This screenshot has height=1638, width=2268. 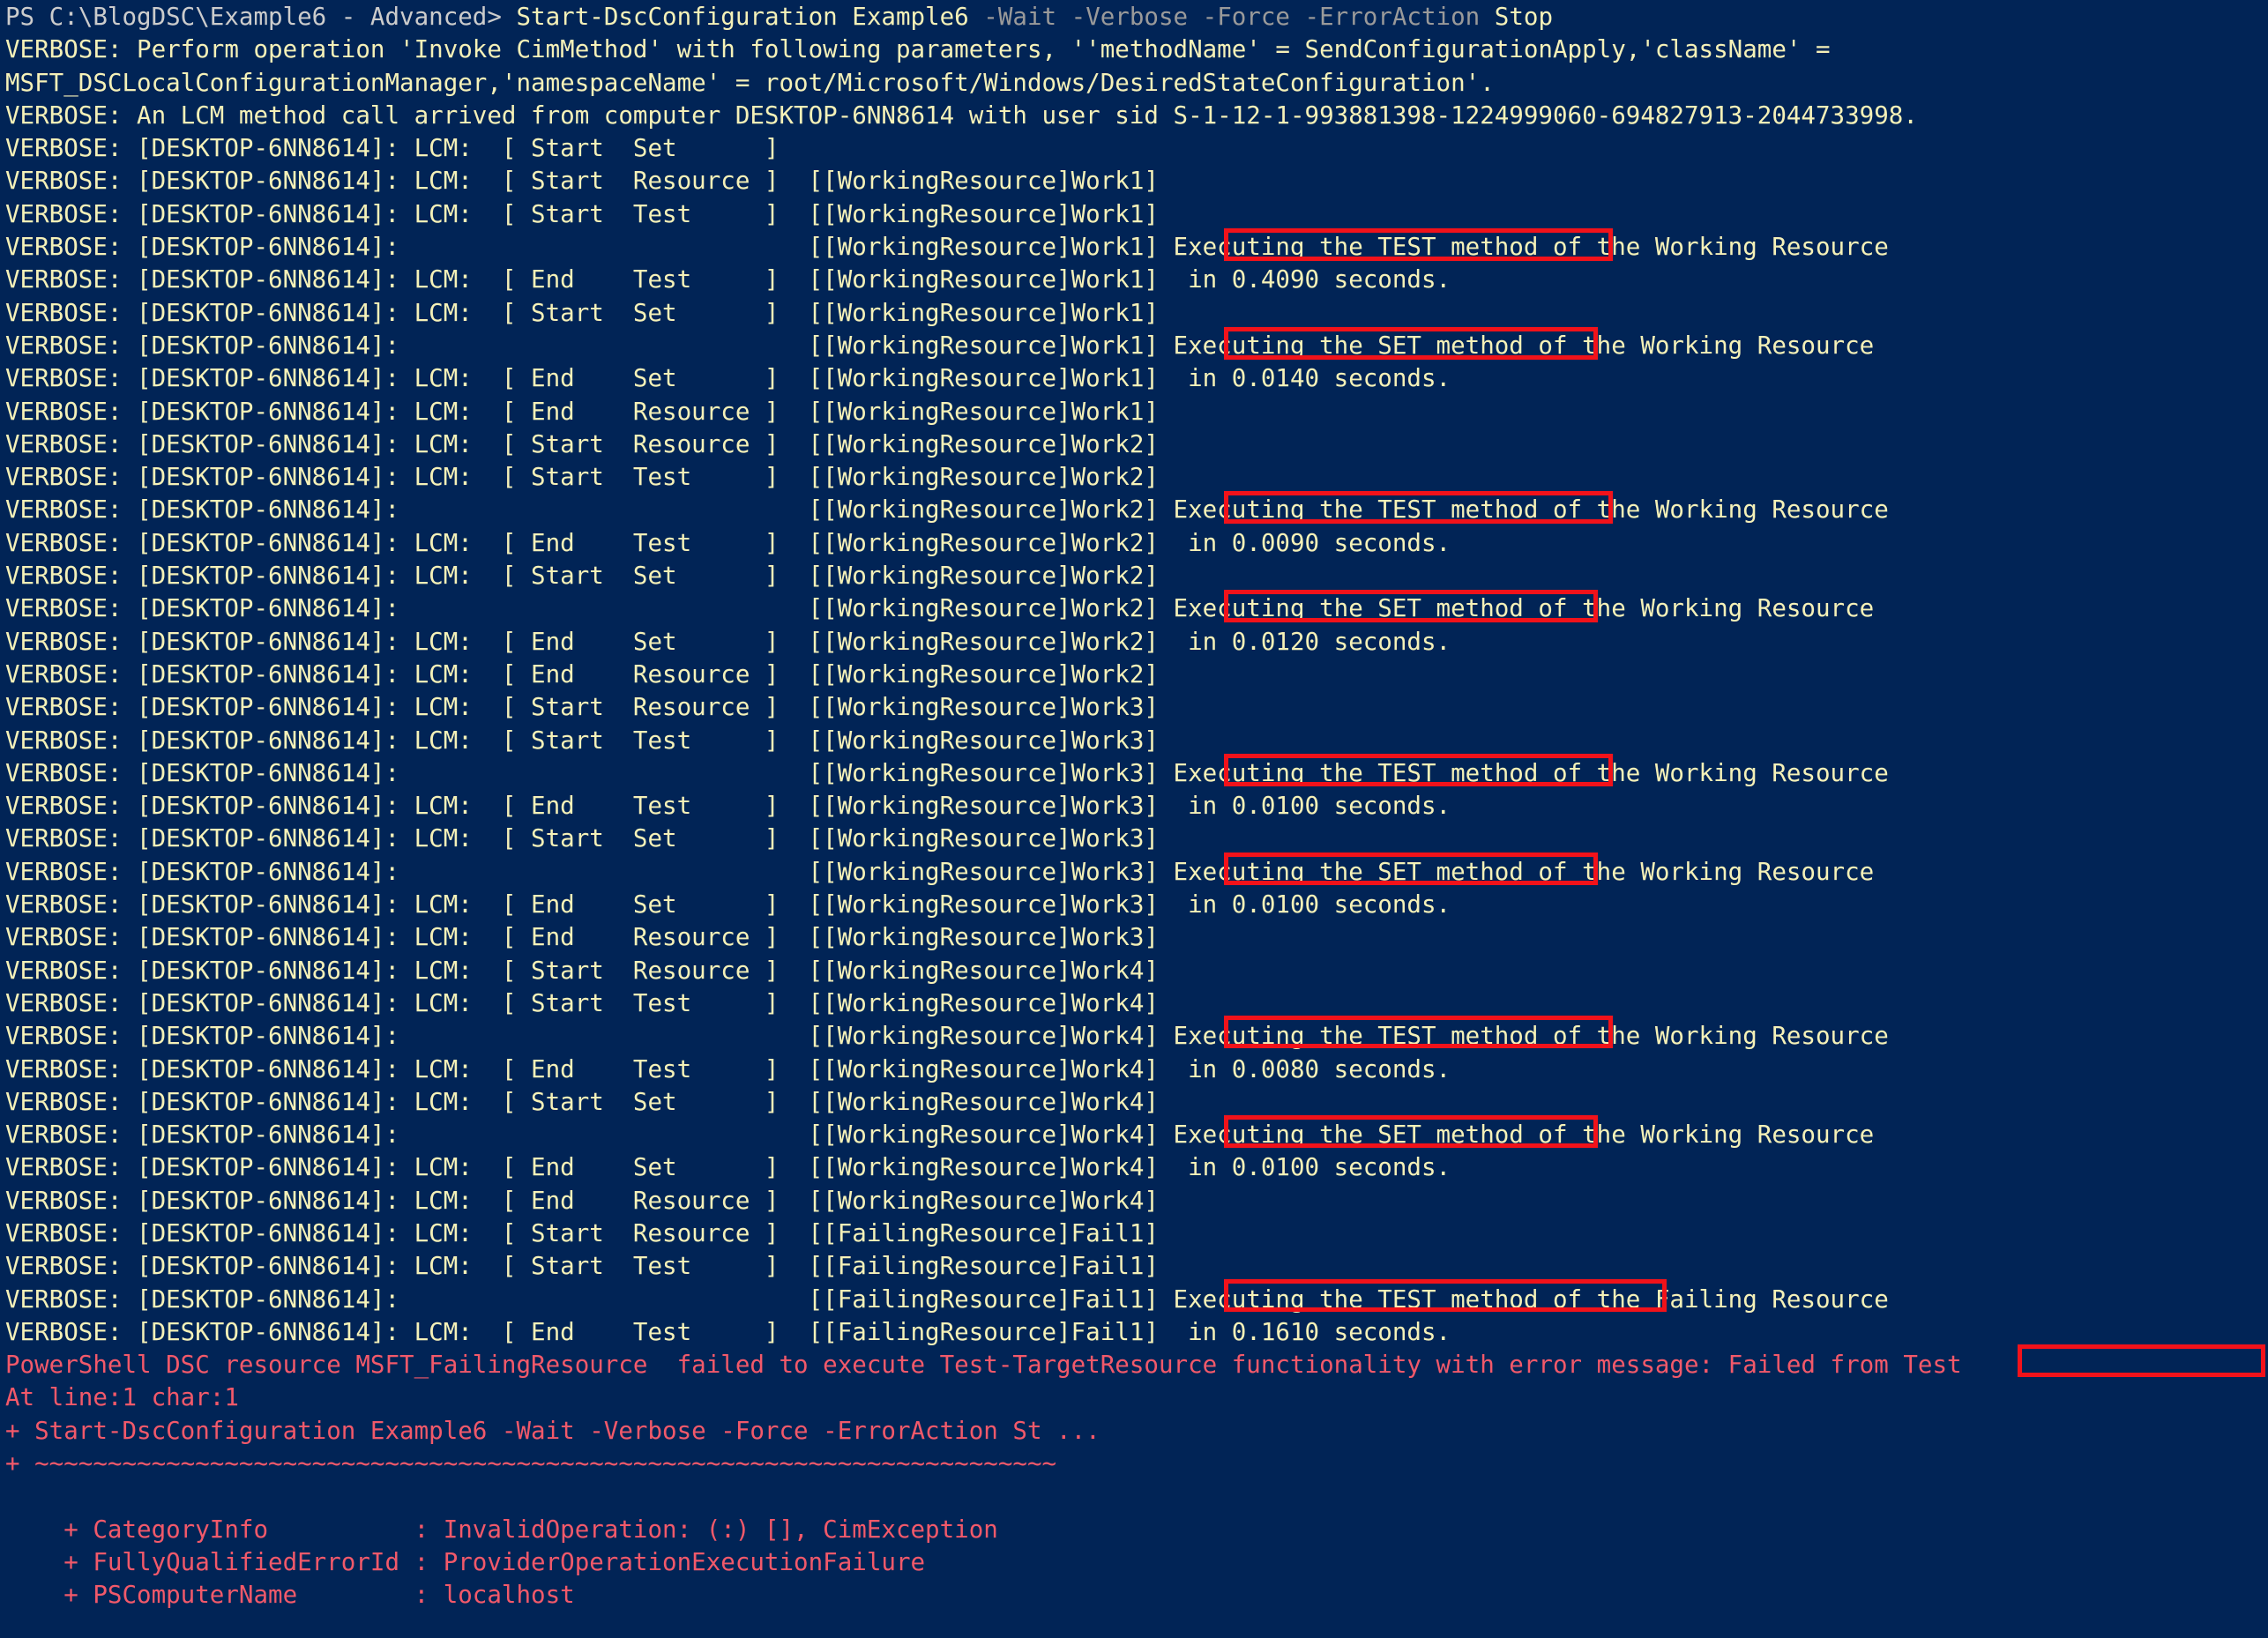 What do you see at coordinates (122, 1397) in the screenshot?
I see `error-output-line: At line:1 char:1` at bounding box center [122, 1397].